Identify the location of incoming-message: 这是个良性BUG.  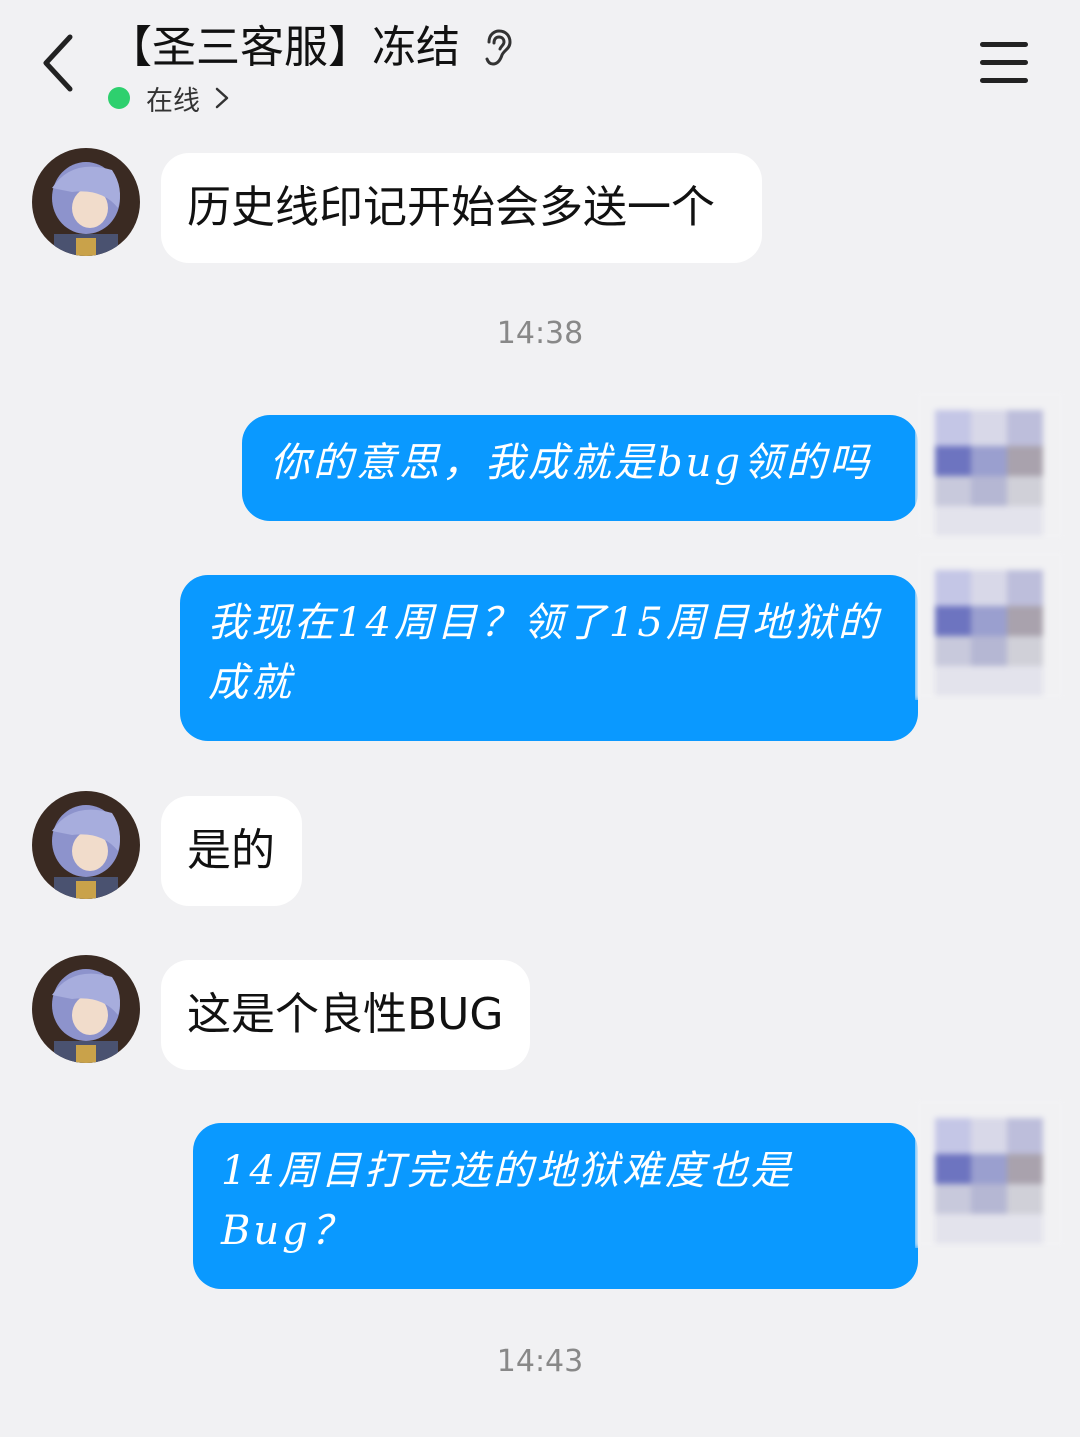
(345, 1015).